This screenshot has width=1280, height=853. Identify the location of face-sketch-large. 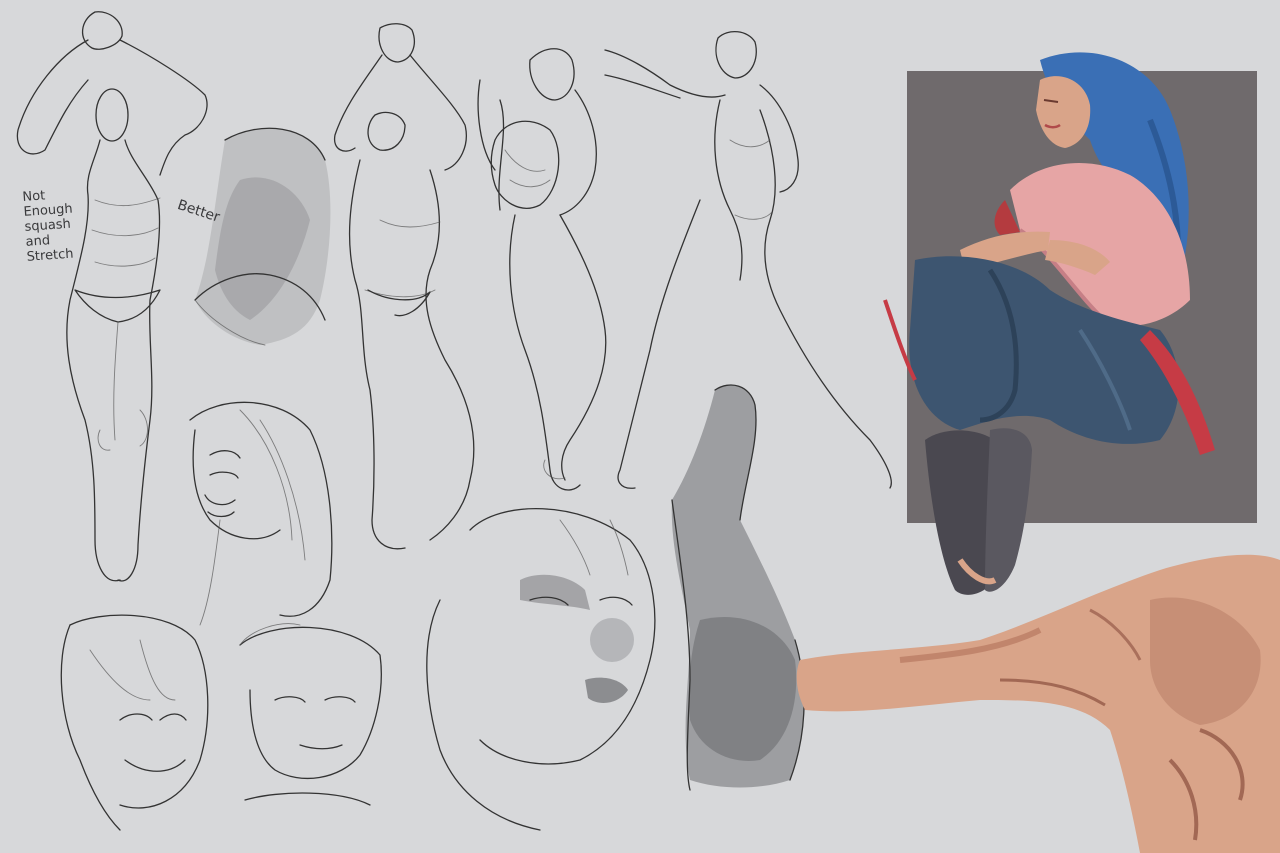
(541, 669).